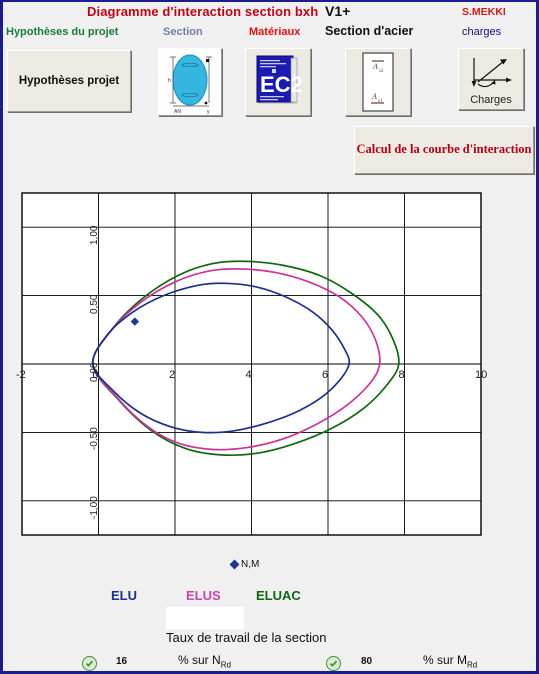 This screenshot has height=674, width=539. I want to click on label-section: Section, so click(183, 32).